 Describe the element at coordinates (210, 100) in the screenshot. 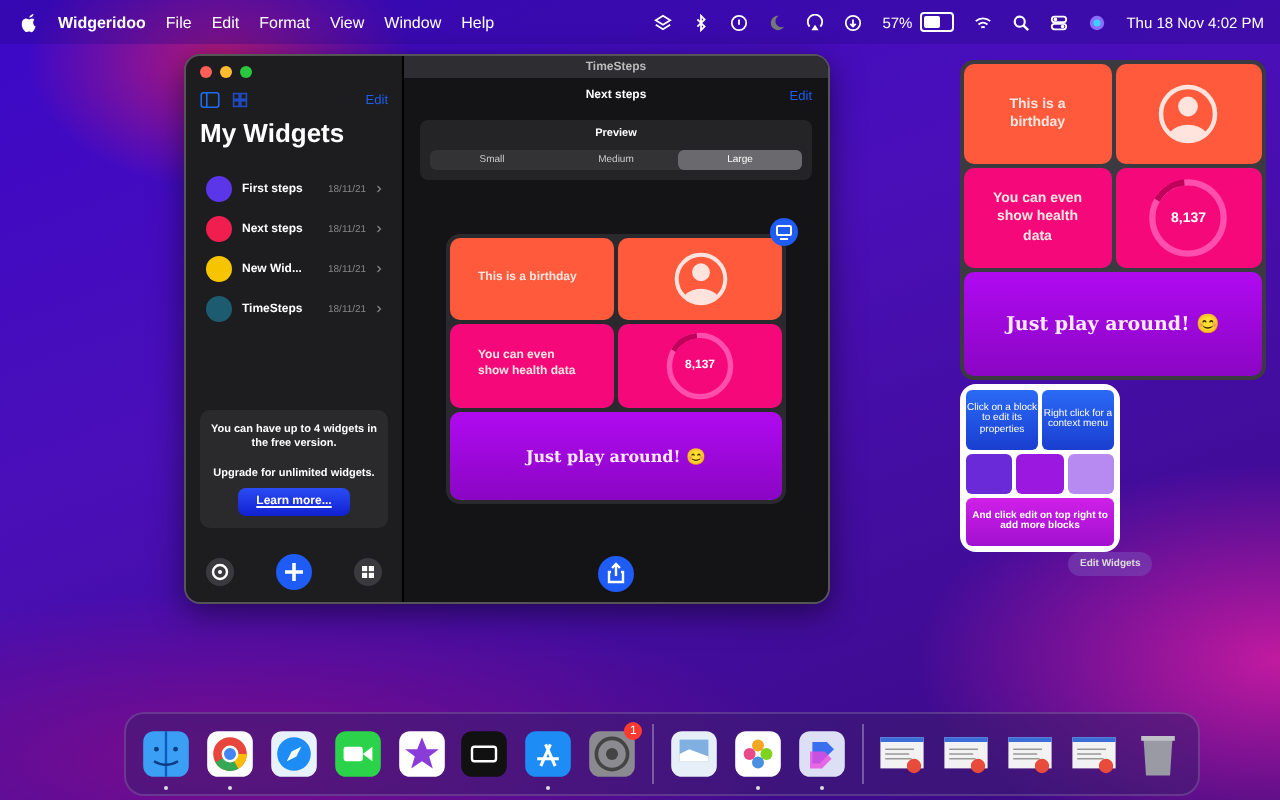

I see `sidebar-toggle-icon` at that location.